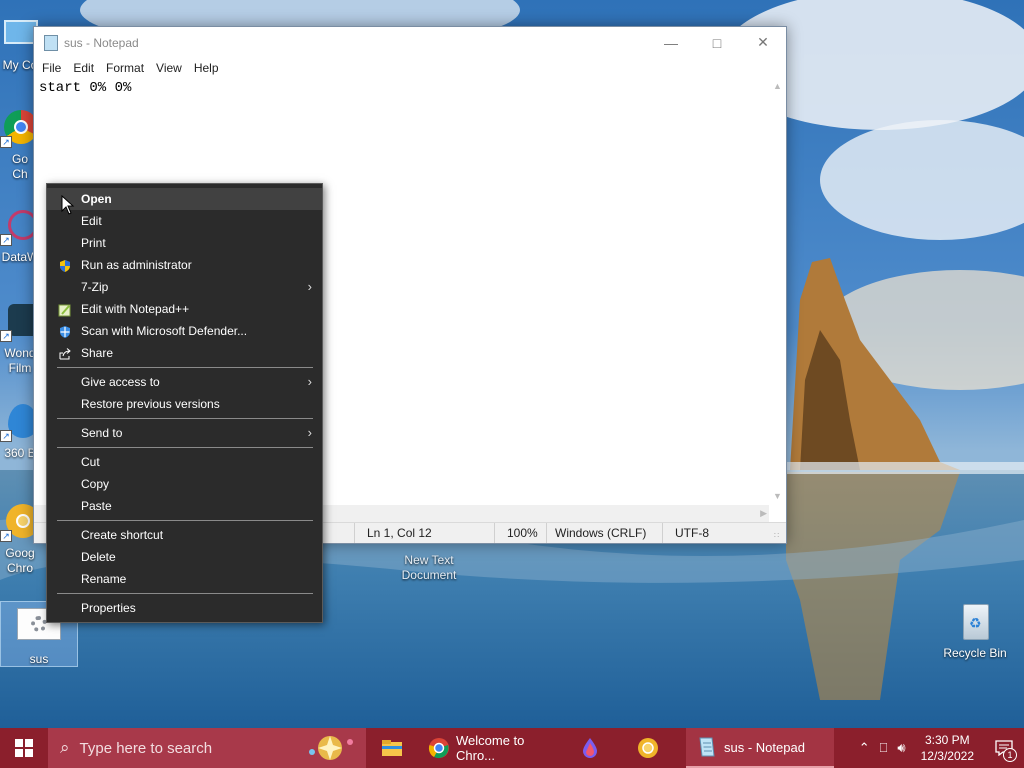  I want to click on volume-icon: 🔊︎, so click(901, 748).